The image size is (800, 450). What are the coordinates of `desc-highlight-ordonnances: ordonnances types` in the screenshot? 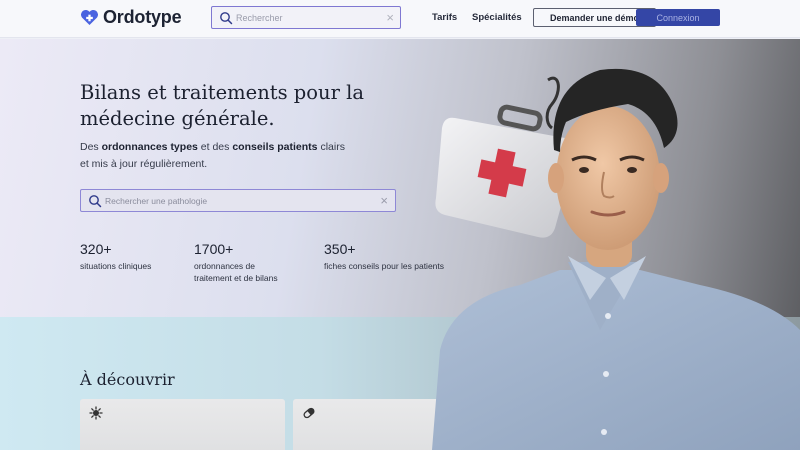 It's located at (149, 147).